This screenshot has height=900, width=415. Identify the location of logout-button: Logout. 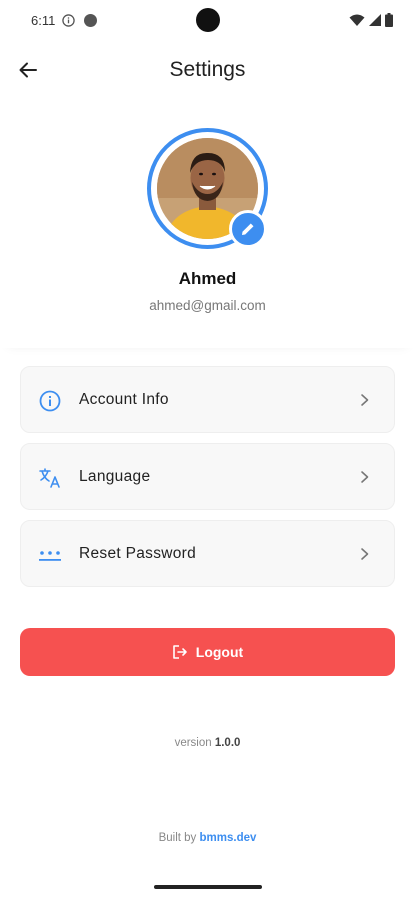
(207, 652).